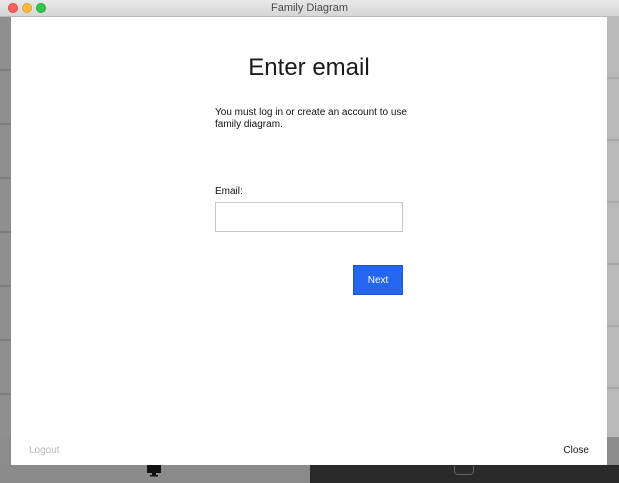  Describe the element at coordinates (309, 217) in the screenshot. I see `email-field` at that location.